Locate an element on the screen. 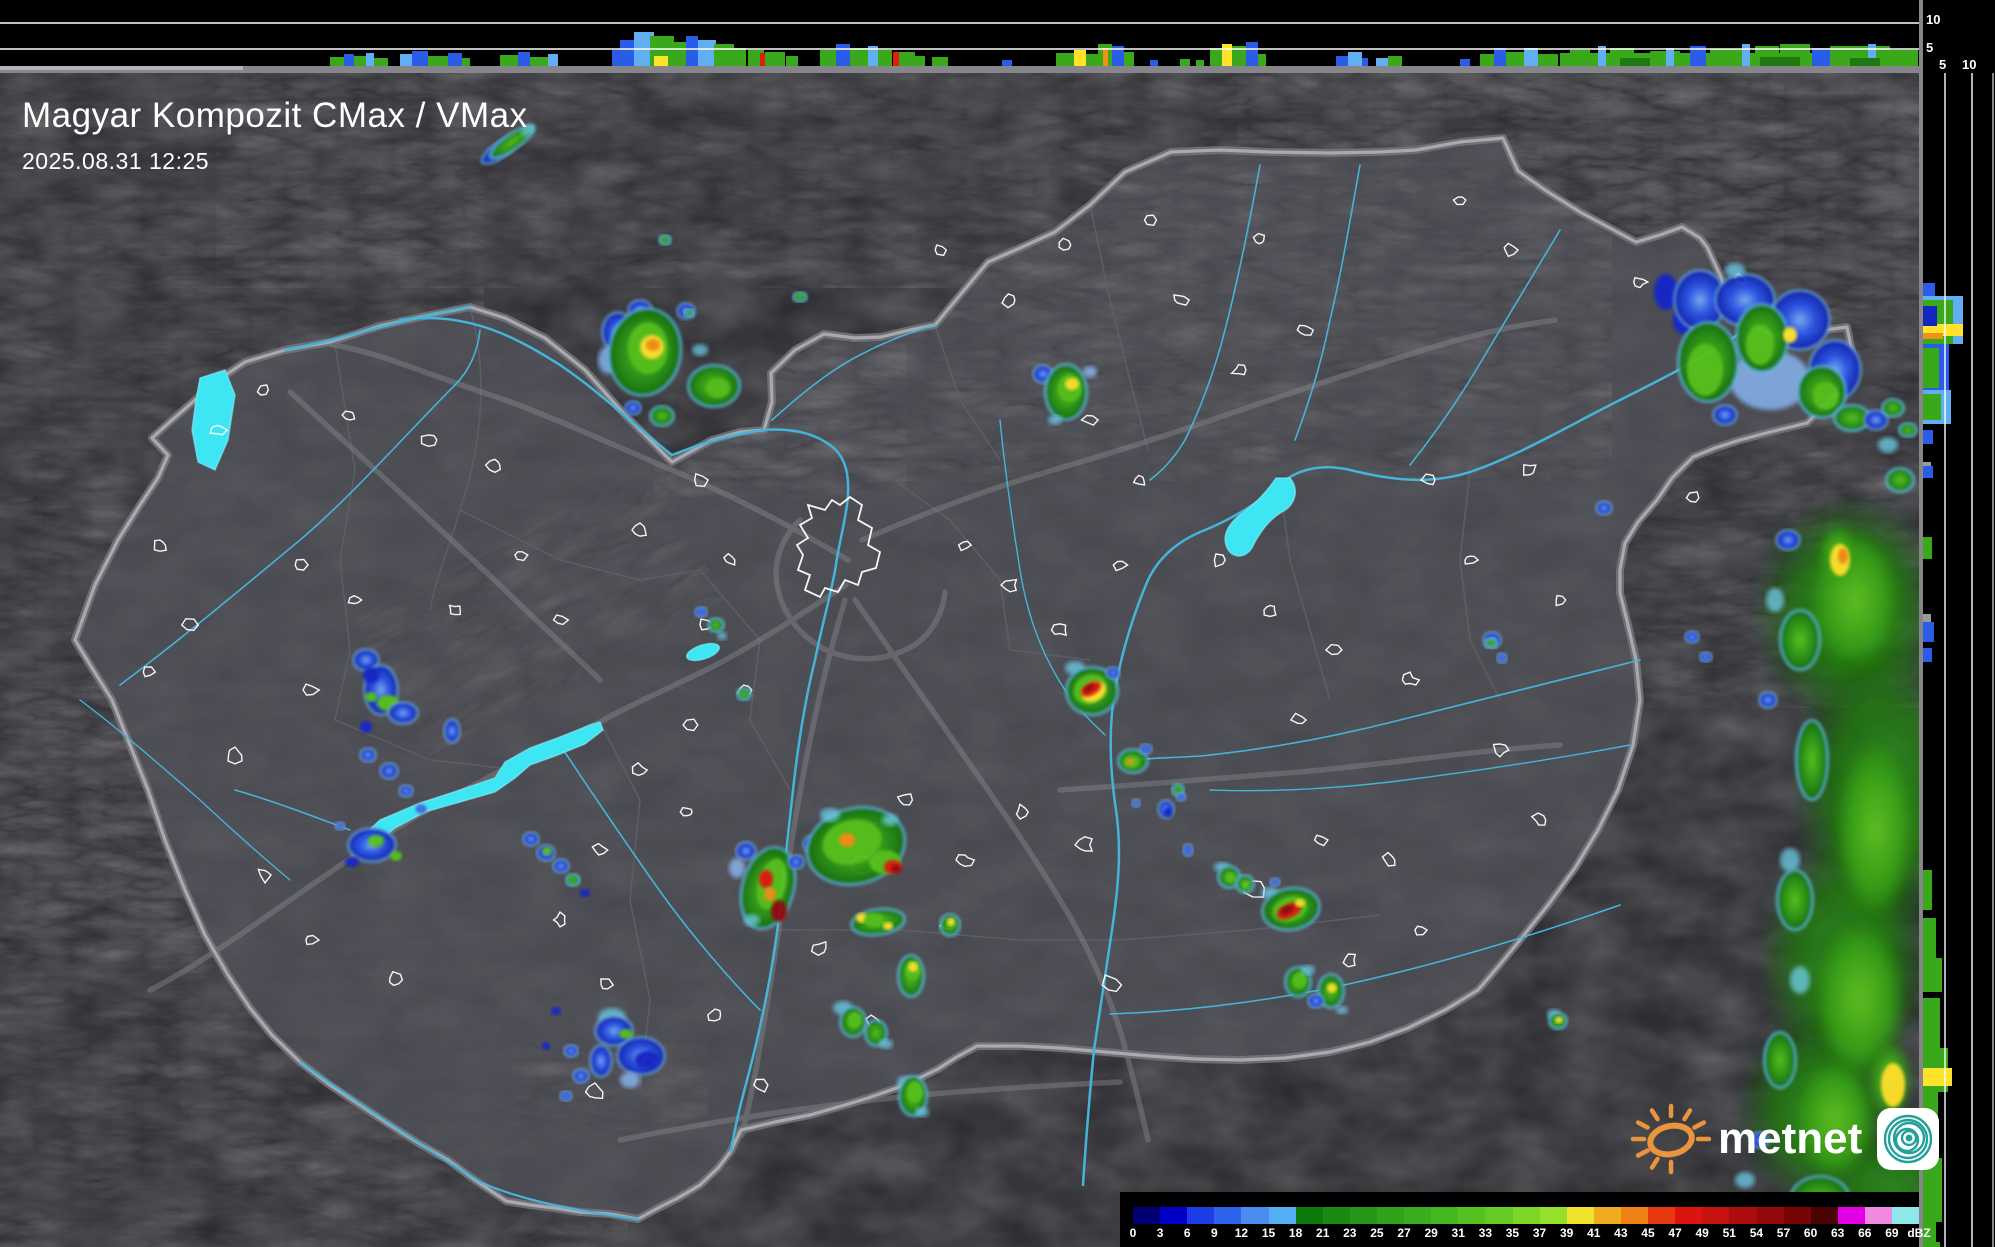 This screenshot has width=1995, height=1247. scale-tick-label: 41 is located at coordinates (1594, 1233).